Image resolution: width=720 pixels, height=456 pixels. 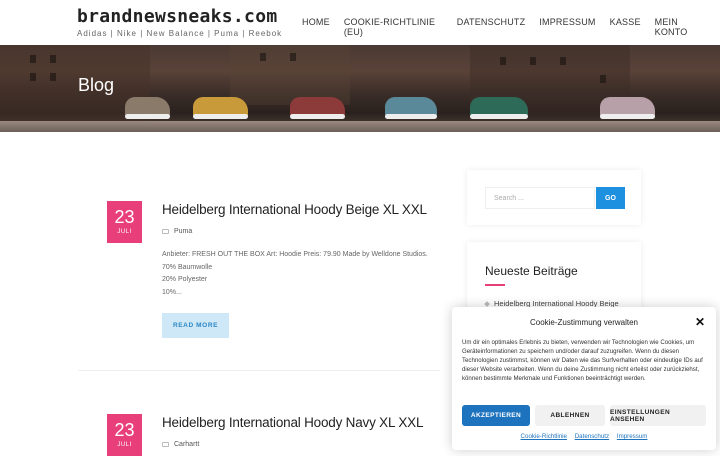 What do you see at coordinates (187, 267) in the screenshot?
I see `excerpt-line: 70% Baumwolle` at bounding box center [187, 267].